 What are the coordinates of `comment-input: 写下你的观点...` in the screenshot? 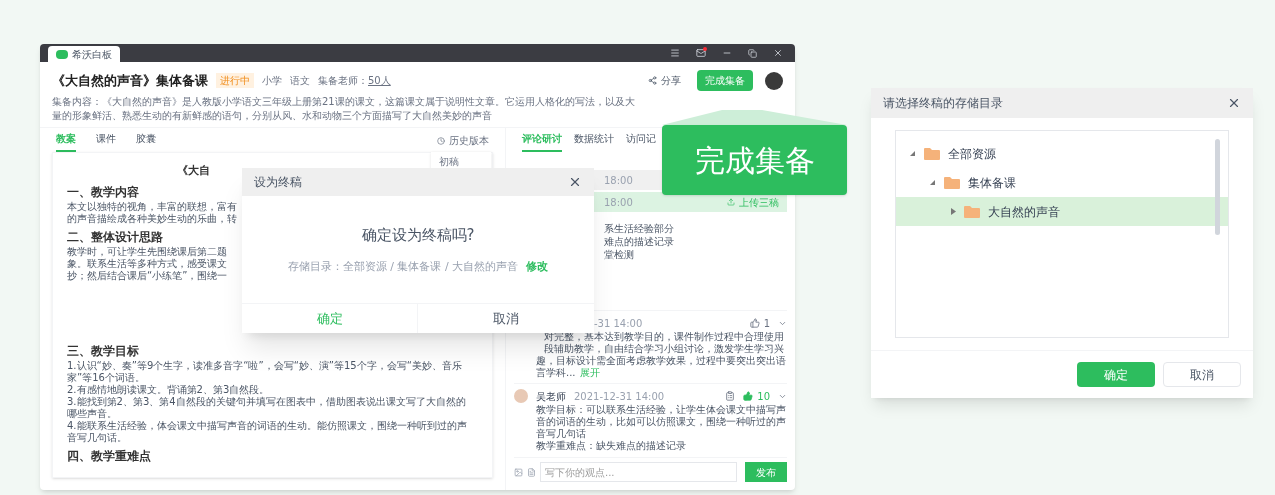 It's located at (638, 472).